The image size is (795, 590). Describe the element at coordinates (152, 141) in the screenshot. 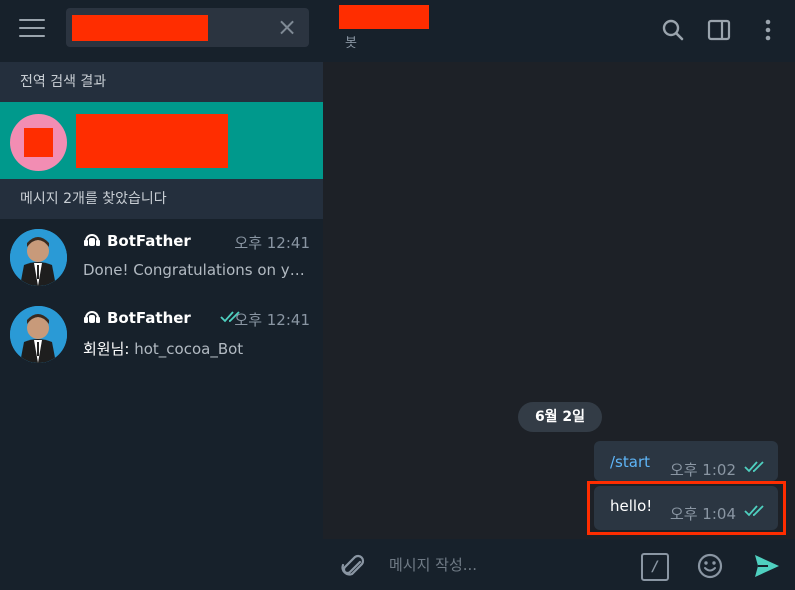

I see `redacted-chat-name` at that location.